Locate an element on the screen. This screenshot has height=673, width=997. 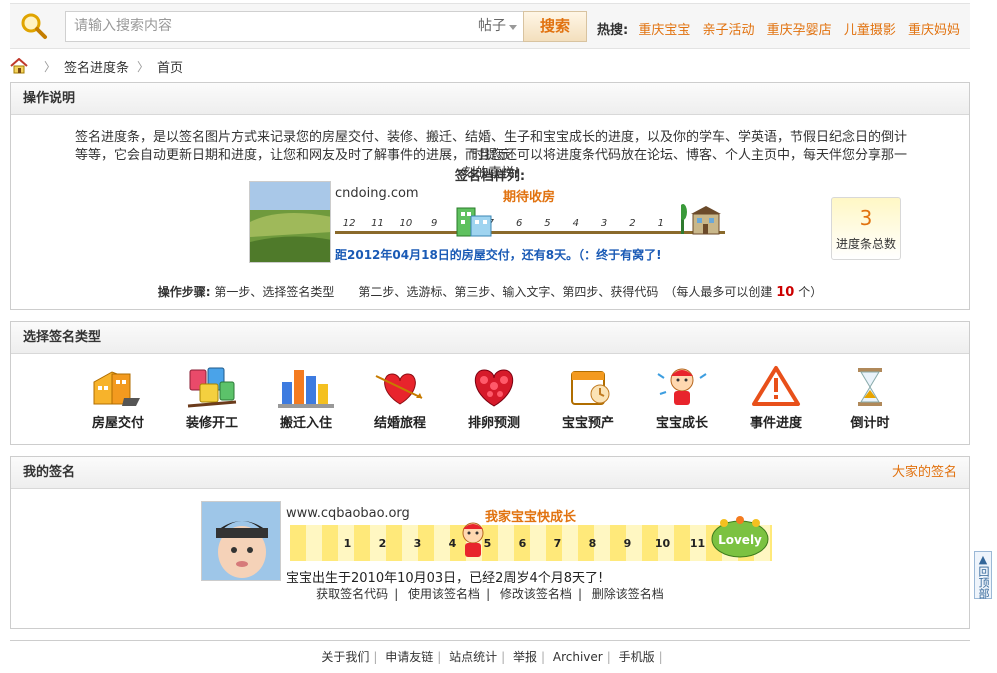
calendar-icon is located at coordinates (590, 388).